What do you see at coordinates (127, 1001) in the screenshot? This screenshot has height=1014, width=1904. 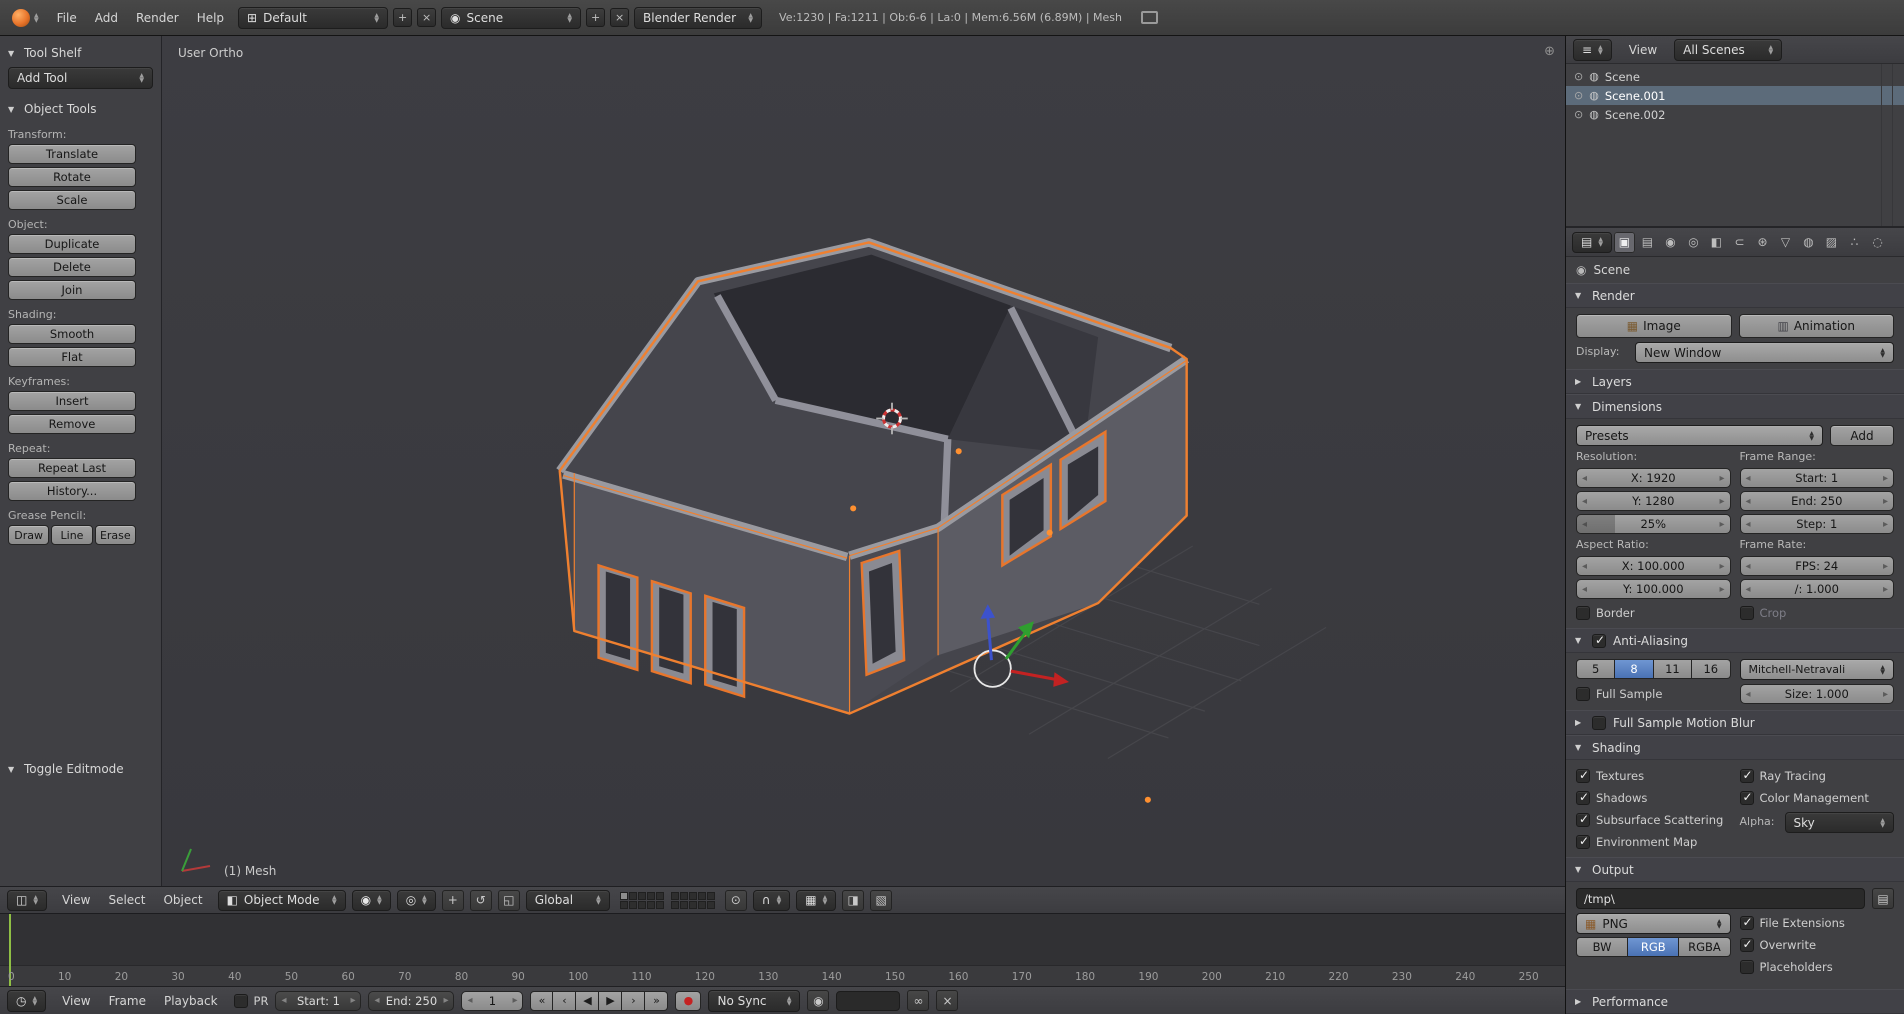 I see `menu-item: Frame` at bounding box center [127, 1001].